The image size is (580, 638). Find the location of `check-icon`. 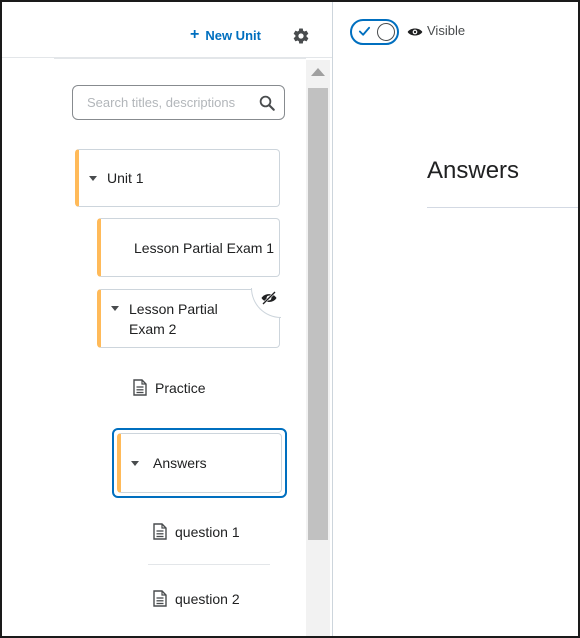

check-icon is located at coordinates (364, 31).